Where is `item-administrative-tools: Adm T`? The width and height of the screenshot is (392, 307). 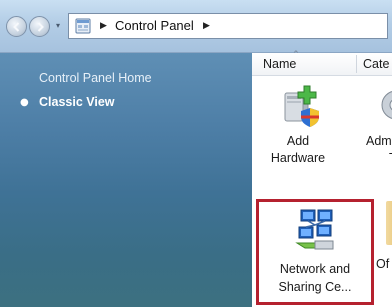
item-administrative-tools: Adm T is located at coordinates (379, 125).